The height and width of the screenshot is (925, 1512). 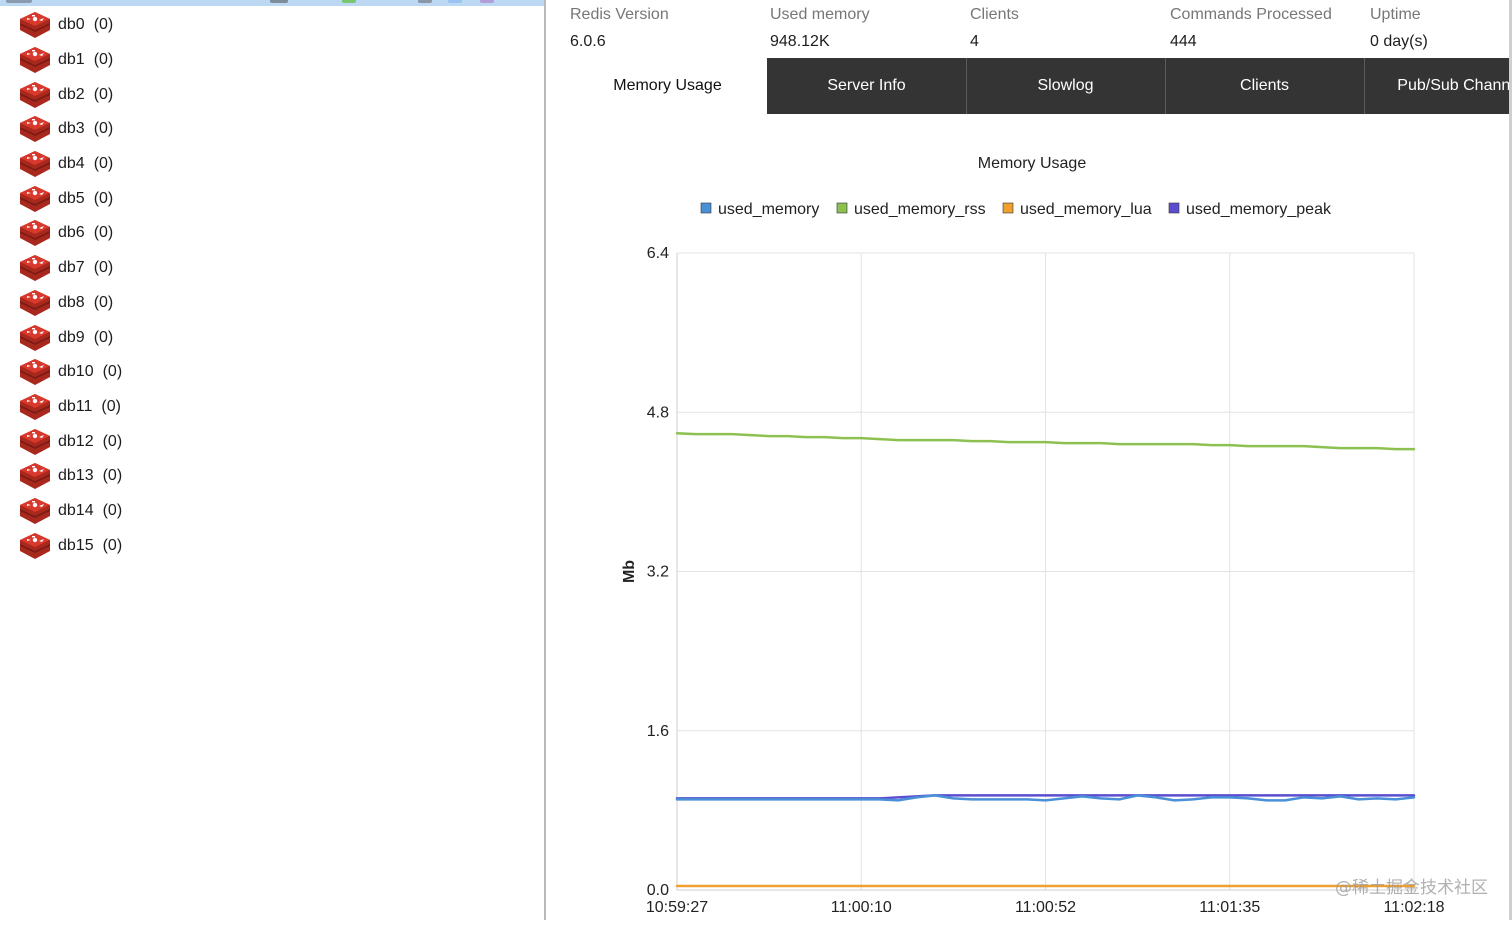 I want to click on database-item-db0: db0 (0), so click(x=70, y=25).